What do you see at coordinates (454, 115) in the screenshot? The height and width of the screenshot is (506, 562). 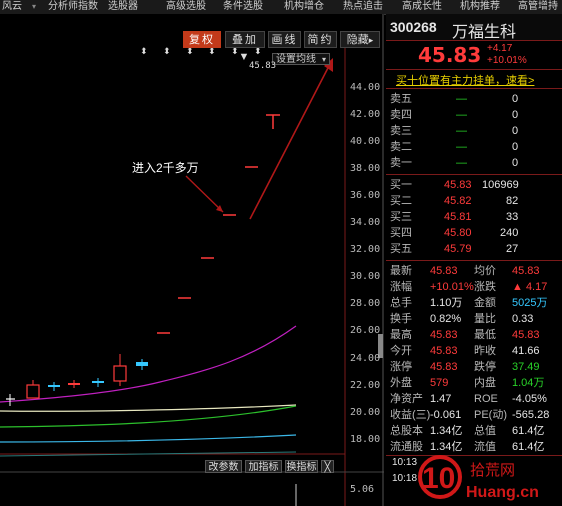 I see `ask-row: 卖四 —0` at bounding box center [454, 115].